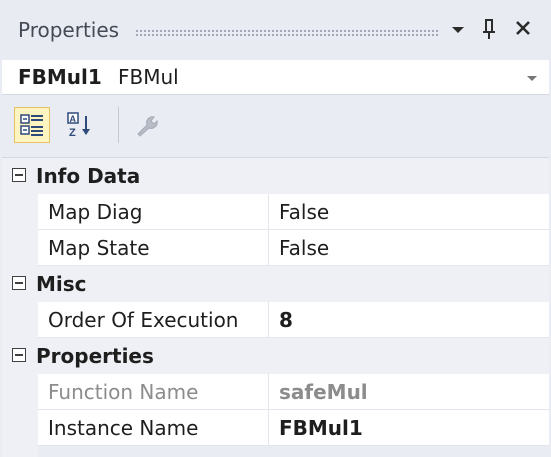 The height and width of the screenshot is (457, 551). Describe the element at coordinates (286, 320) in the screenshot. I see `property-value: 8` at that location.